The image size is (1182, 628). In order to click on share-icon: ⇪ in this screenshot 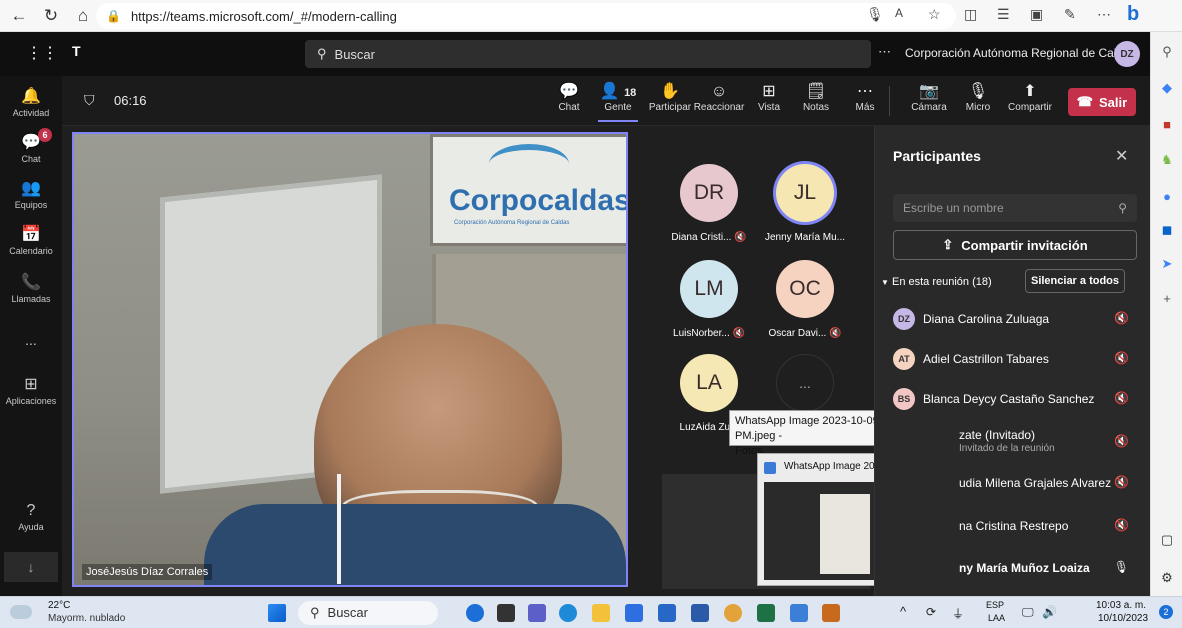, I will do `click(948, 244)`.